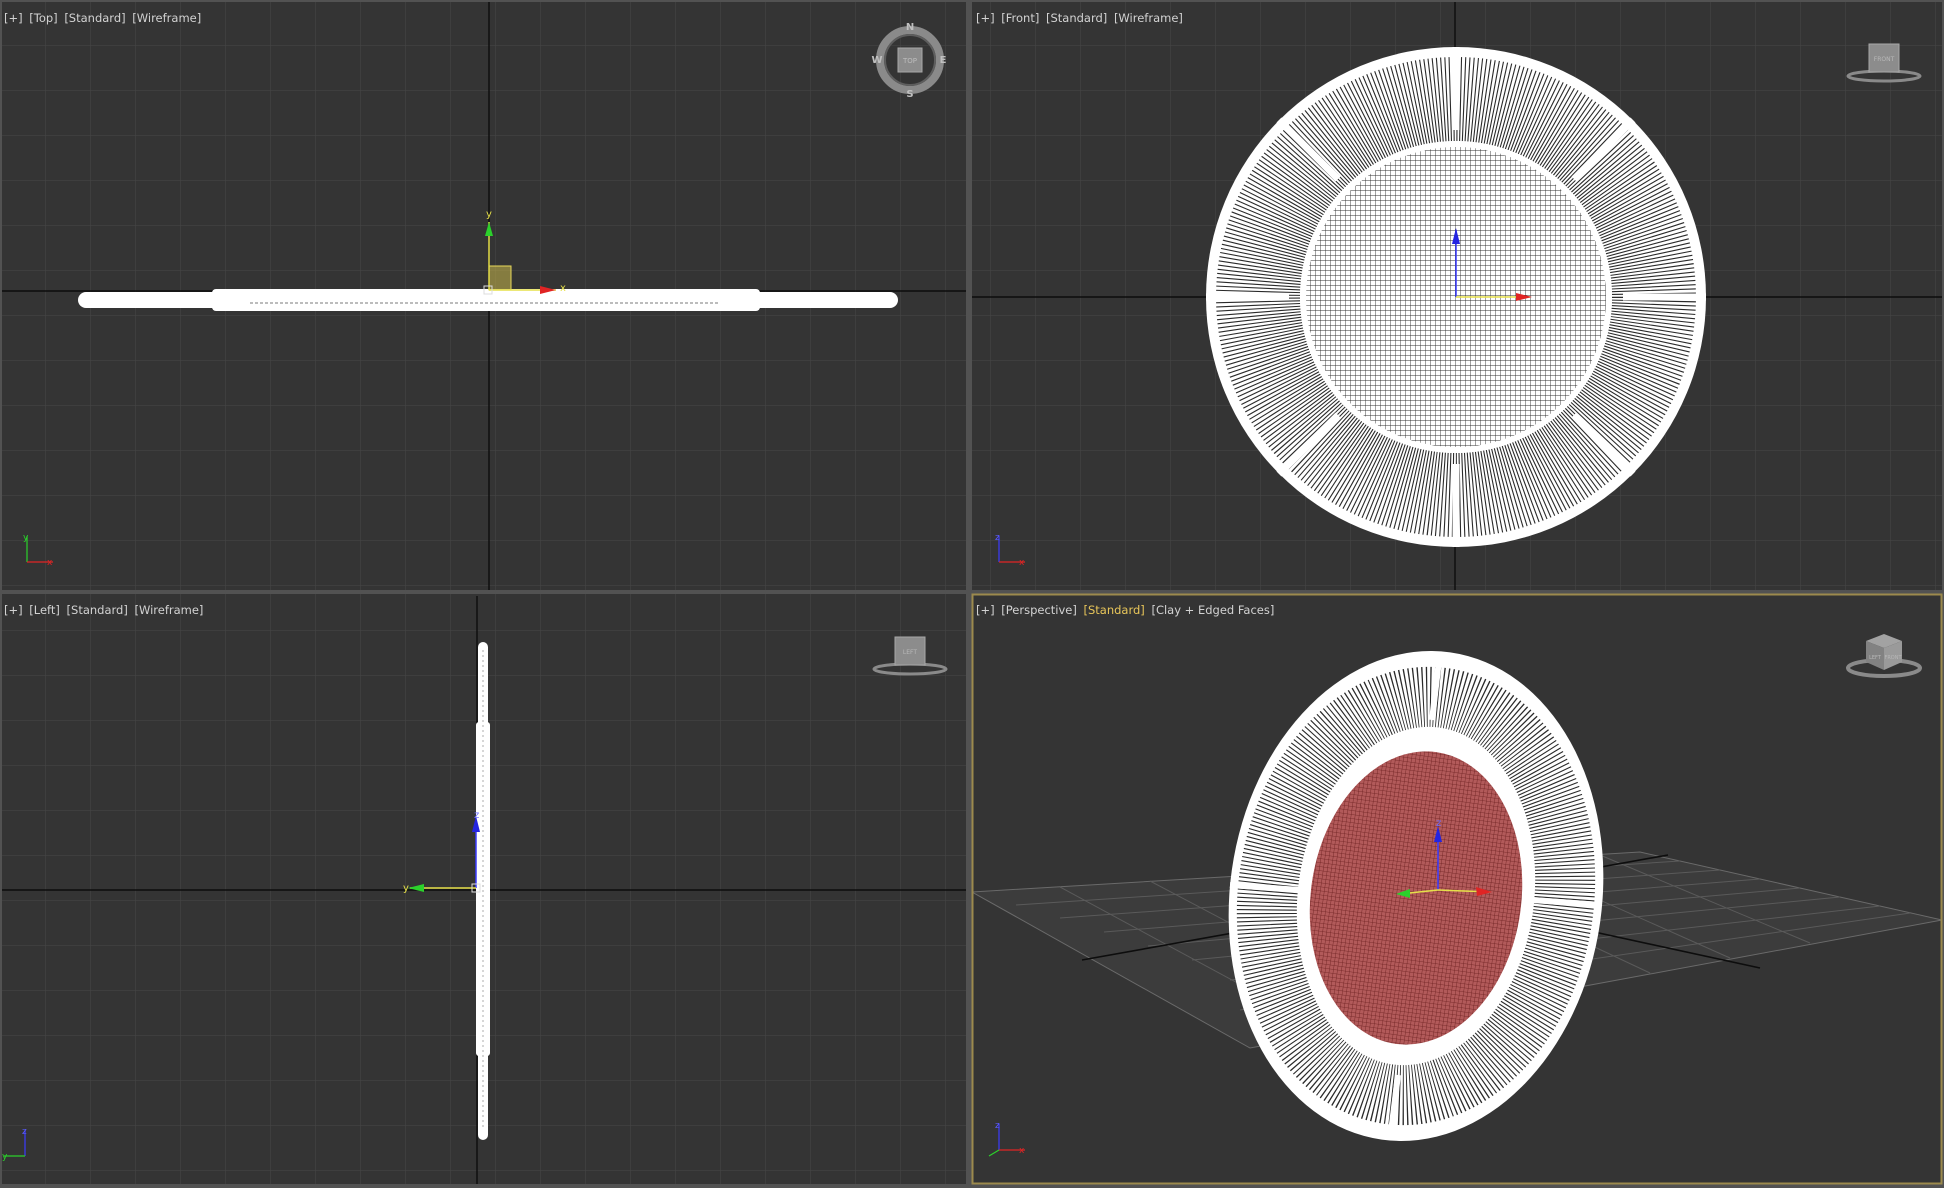 The width and height of the screenshot is (1944, 1188). I want to click on viewport-label-top: [+] [Top] [Standard] [Wireframe], so click(102, 18).